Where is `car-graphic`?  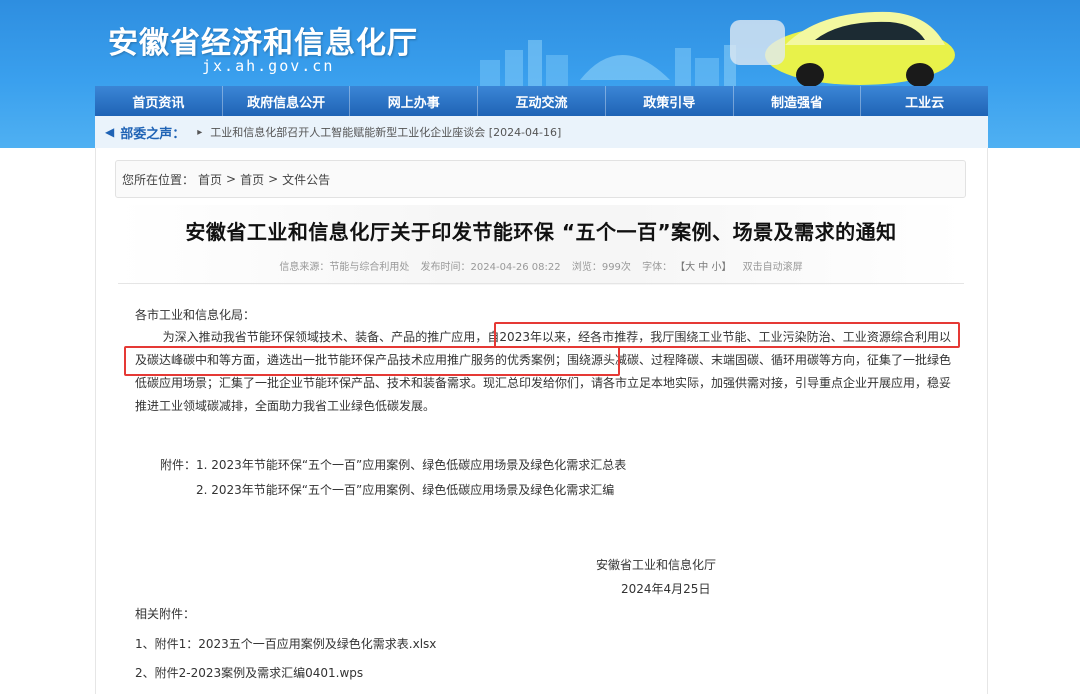
car-graphic is located at coordinates (842, 49).